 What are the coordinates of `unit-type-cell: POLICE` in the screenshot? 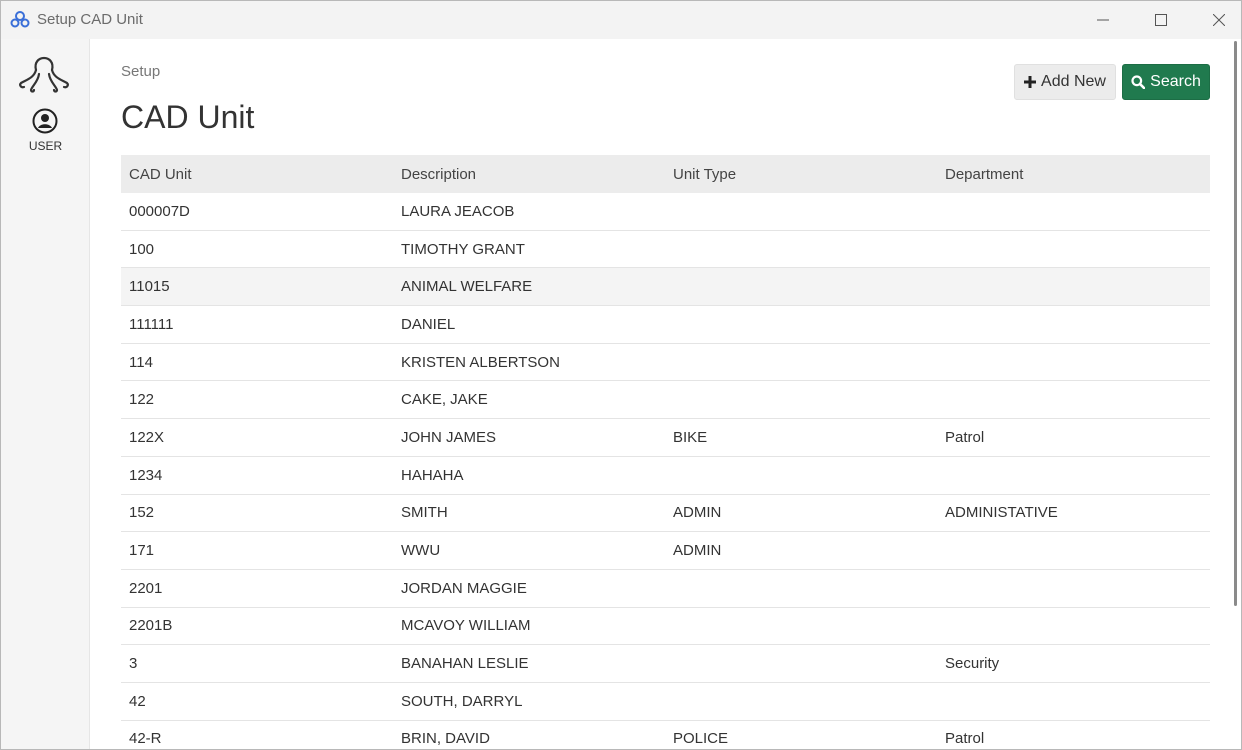 It's located at (701, 739).